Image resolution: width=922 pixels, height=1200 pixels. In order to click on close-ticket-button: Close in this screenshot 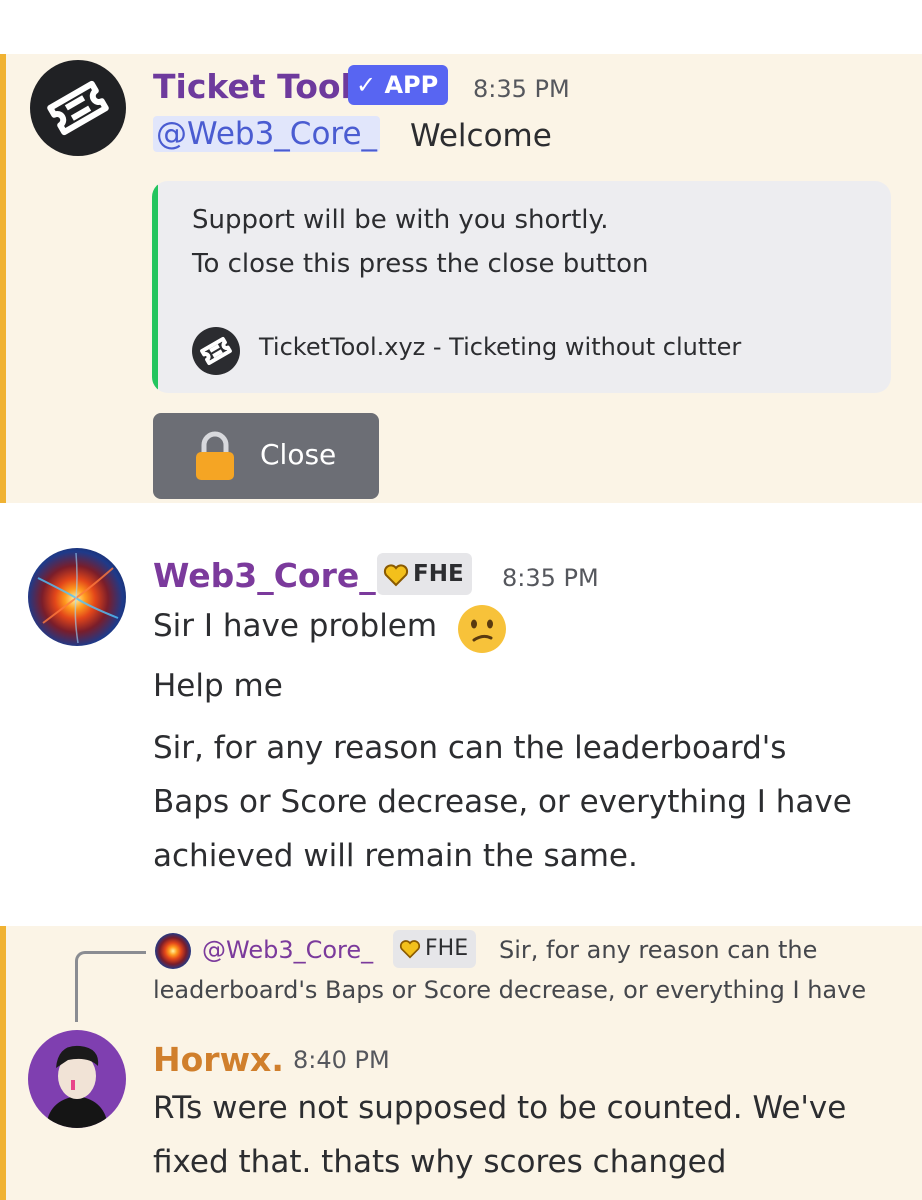, I will do `click(266, 456)`.